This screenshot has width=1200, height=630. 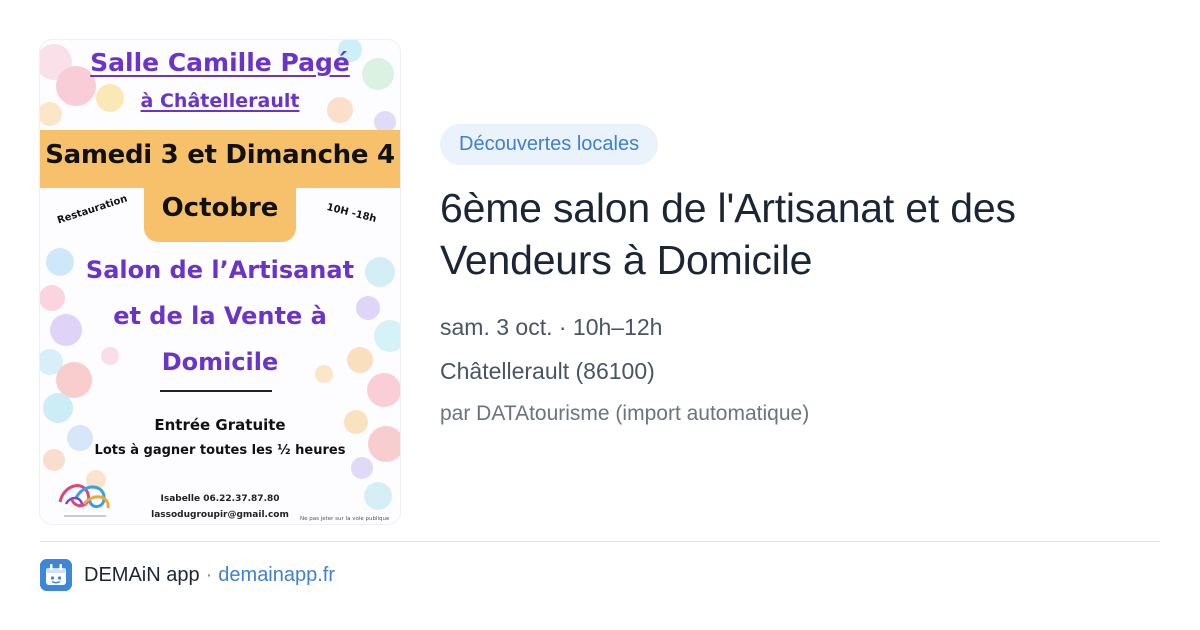 What do you see at coordinates (220, 499) in the screenshot?
I see `poster-phone: Isabelle 06.22.37.87.80` at bounding box center [220, 499].